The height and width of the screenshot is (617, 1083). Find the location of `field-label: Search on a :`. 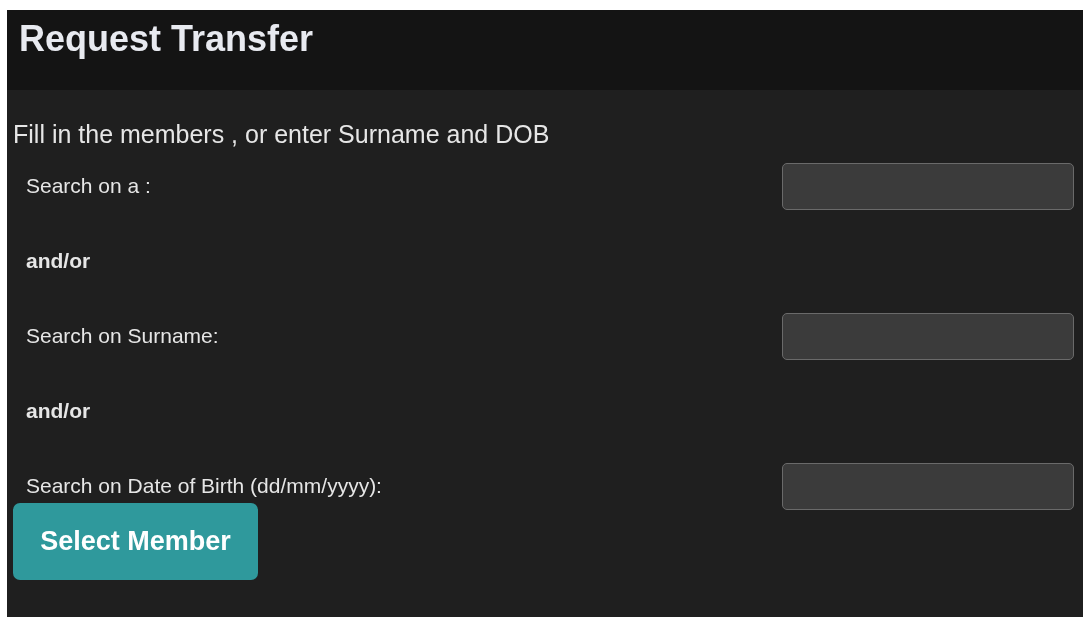

field-label: Search on a : is located at coordinates (88, 186).